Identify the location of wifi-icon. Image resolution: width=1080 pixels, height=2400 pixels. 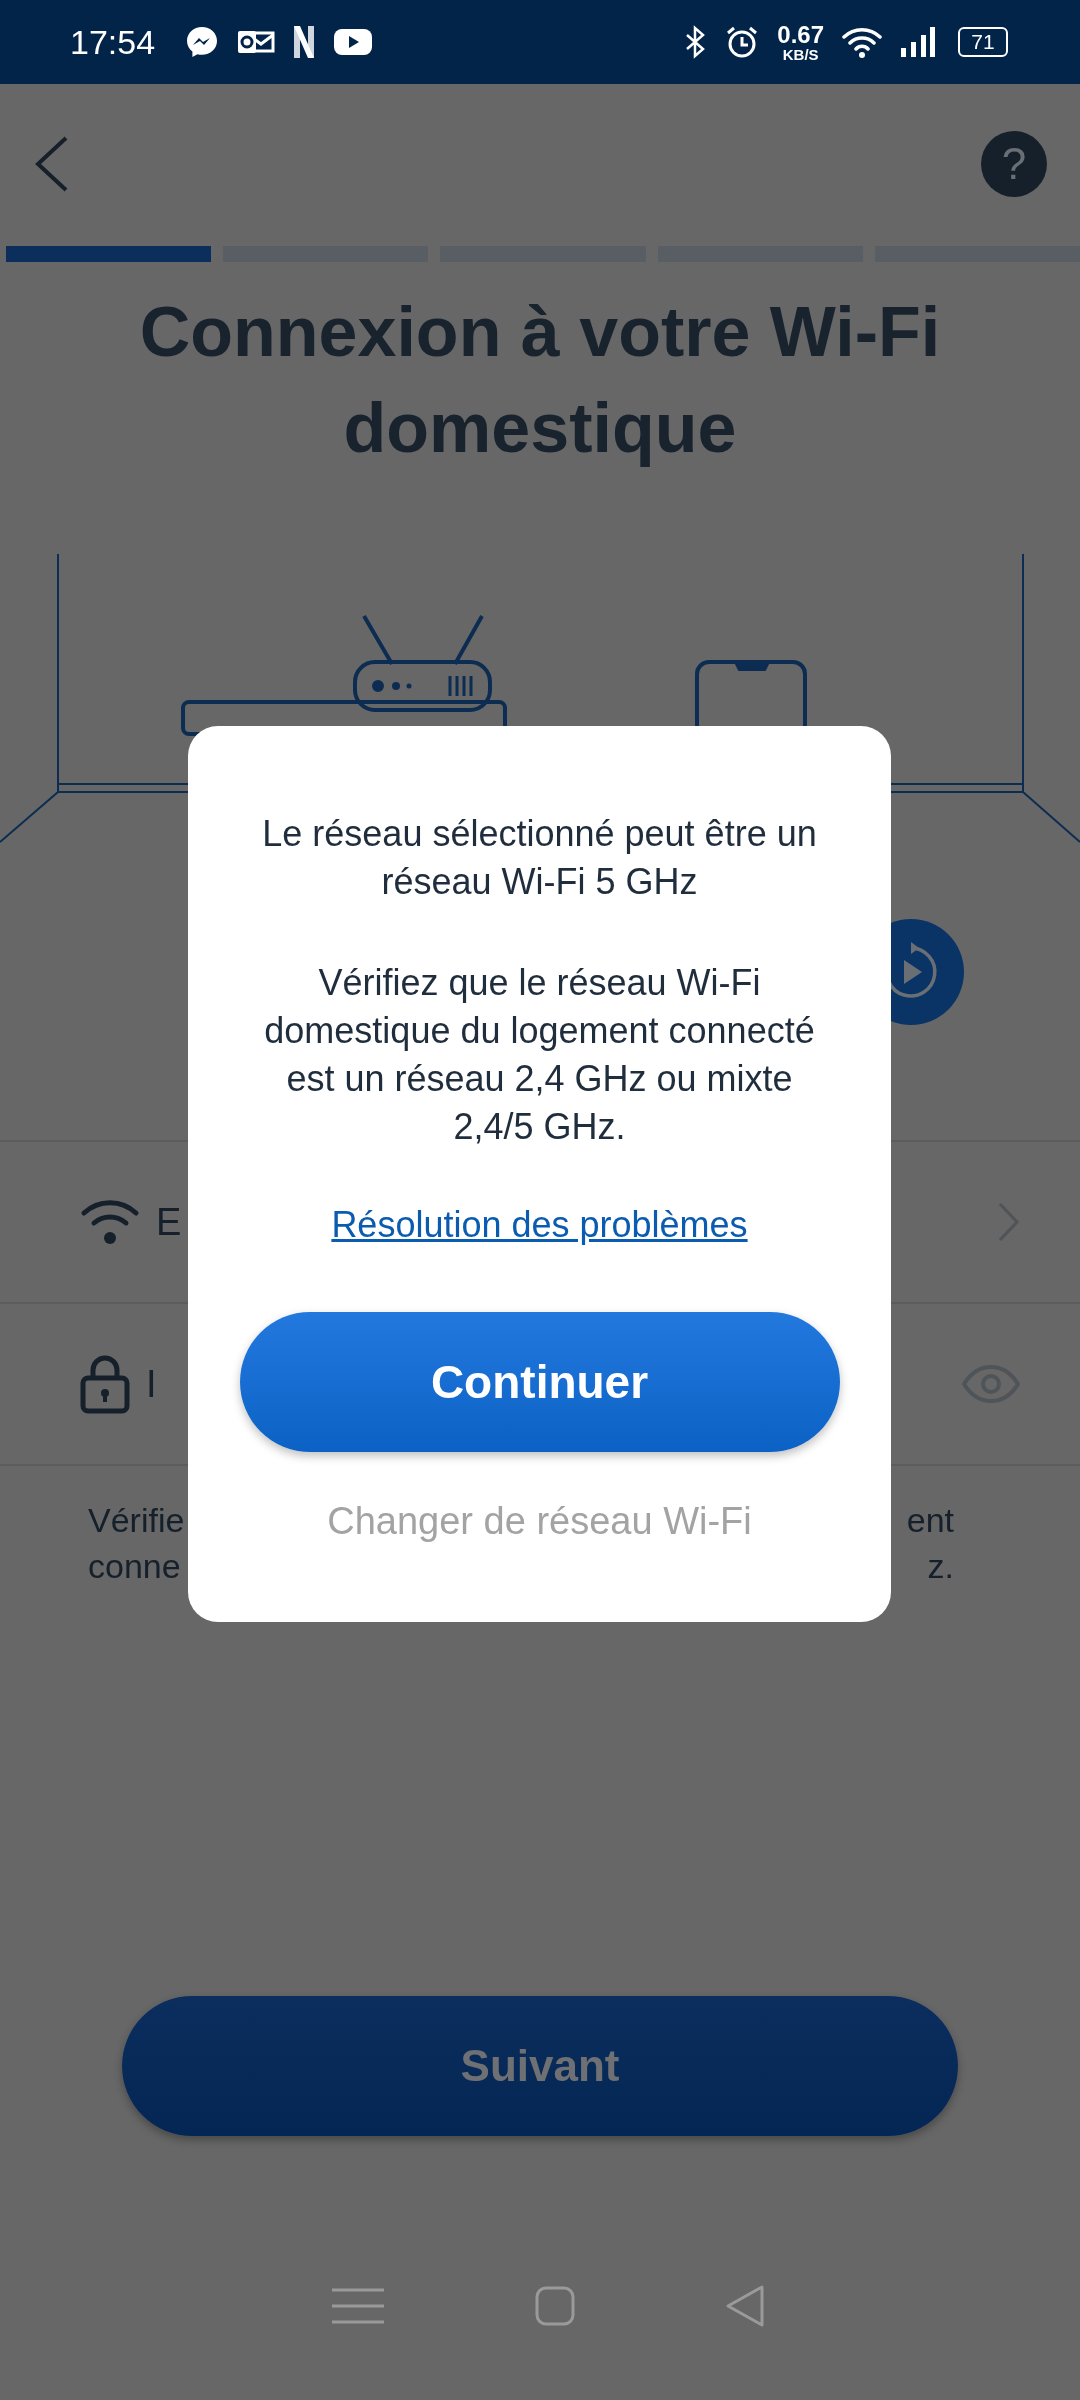
(110, 1222).